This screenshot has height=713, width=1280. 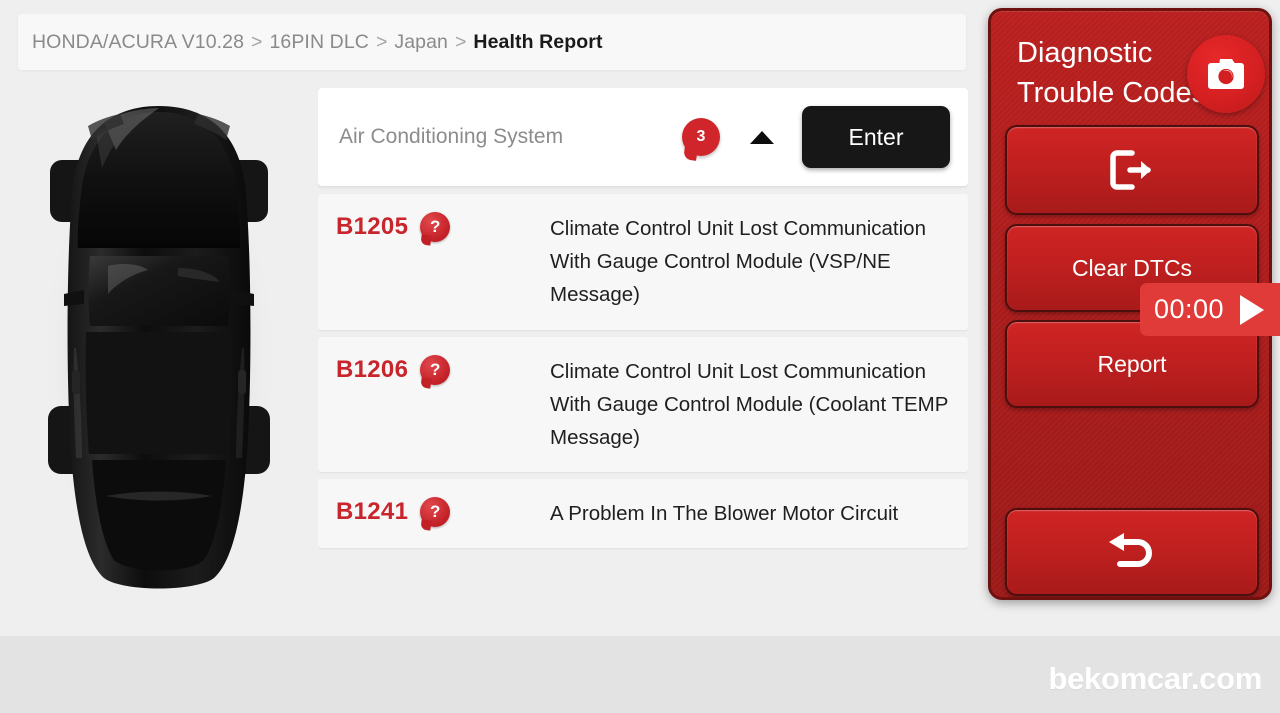 I want to click on dtc-code-cell: B1205 ?, so click(x=434, y=227).